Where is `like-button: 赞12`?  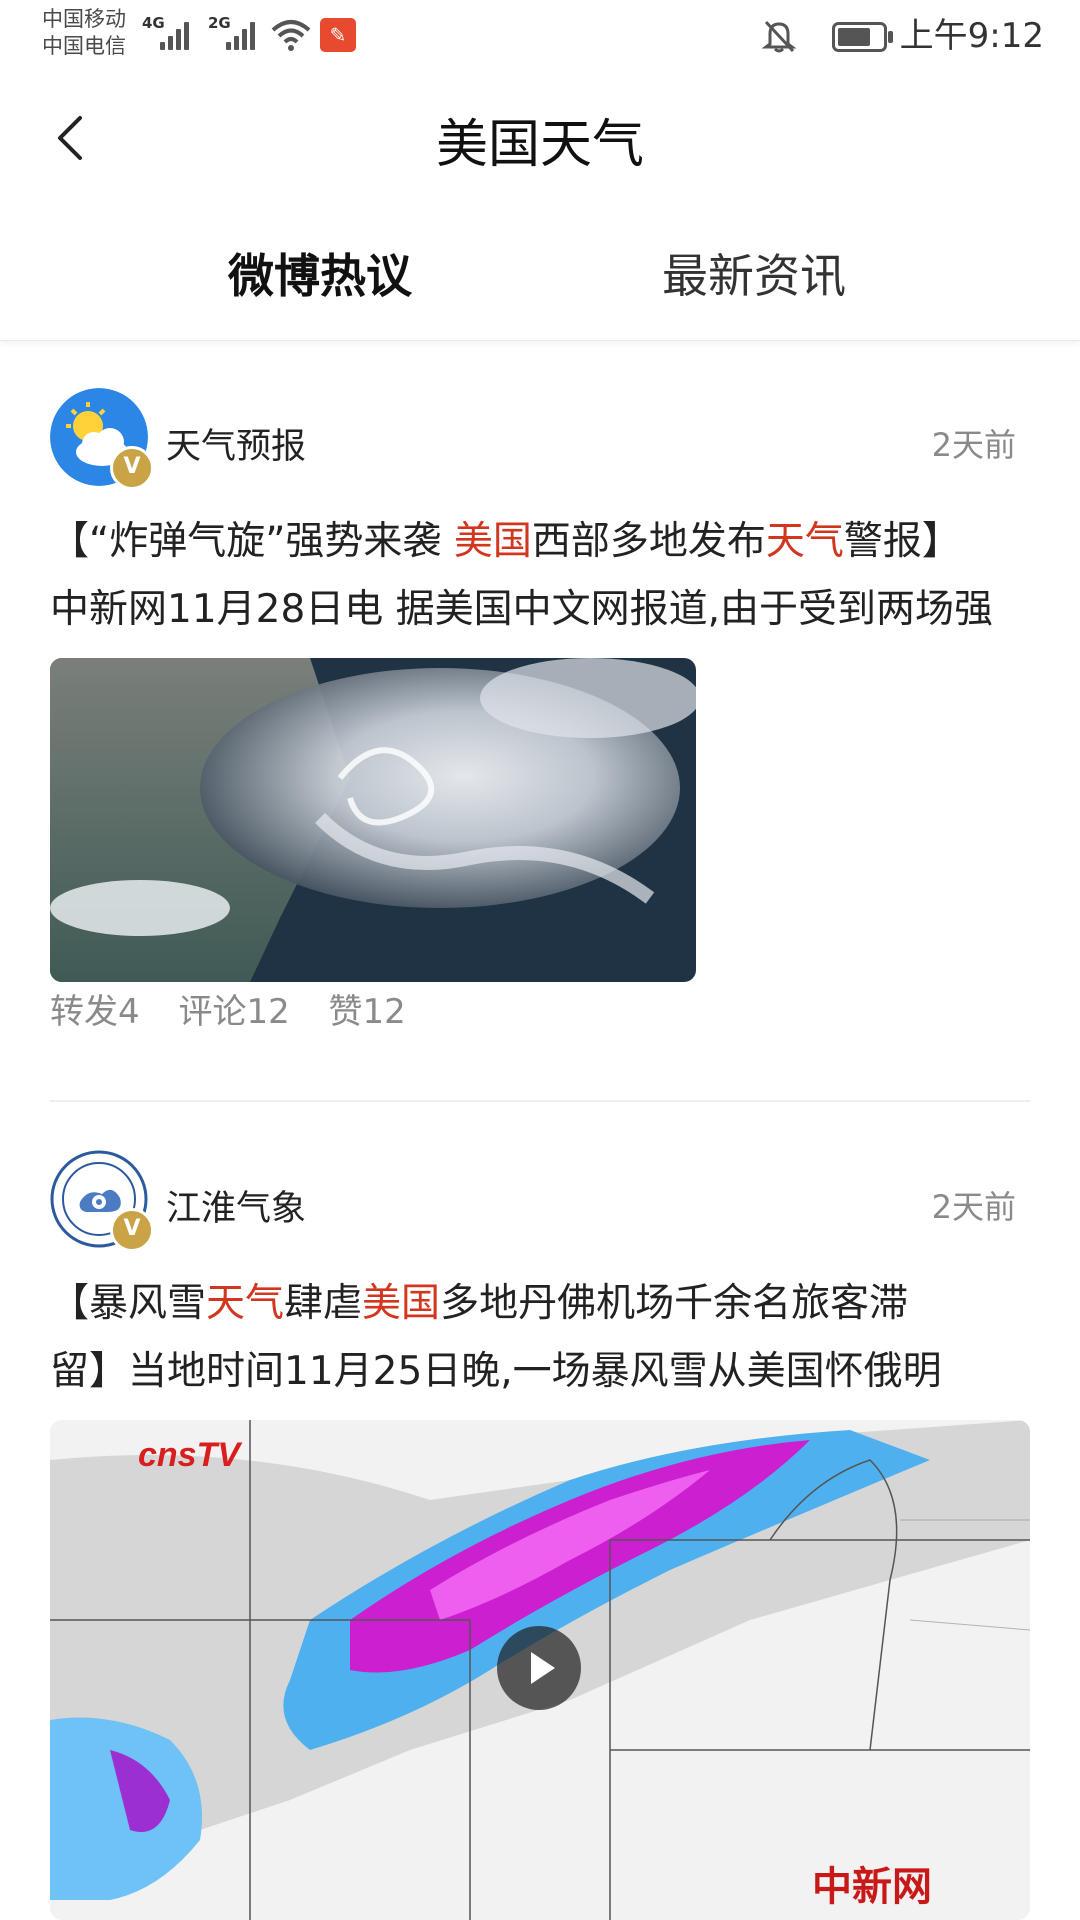
like-button: 赞12 is located at coordinates (367, 1012).